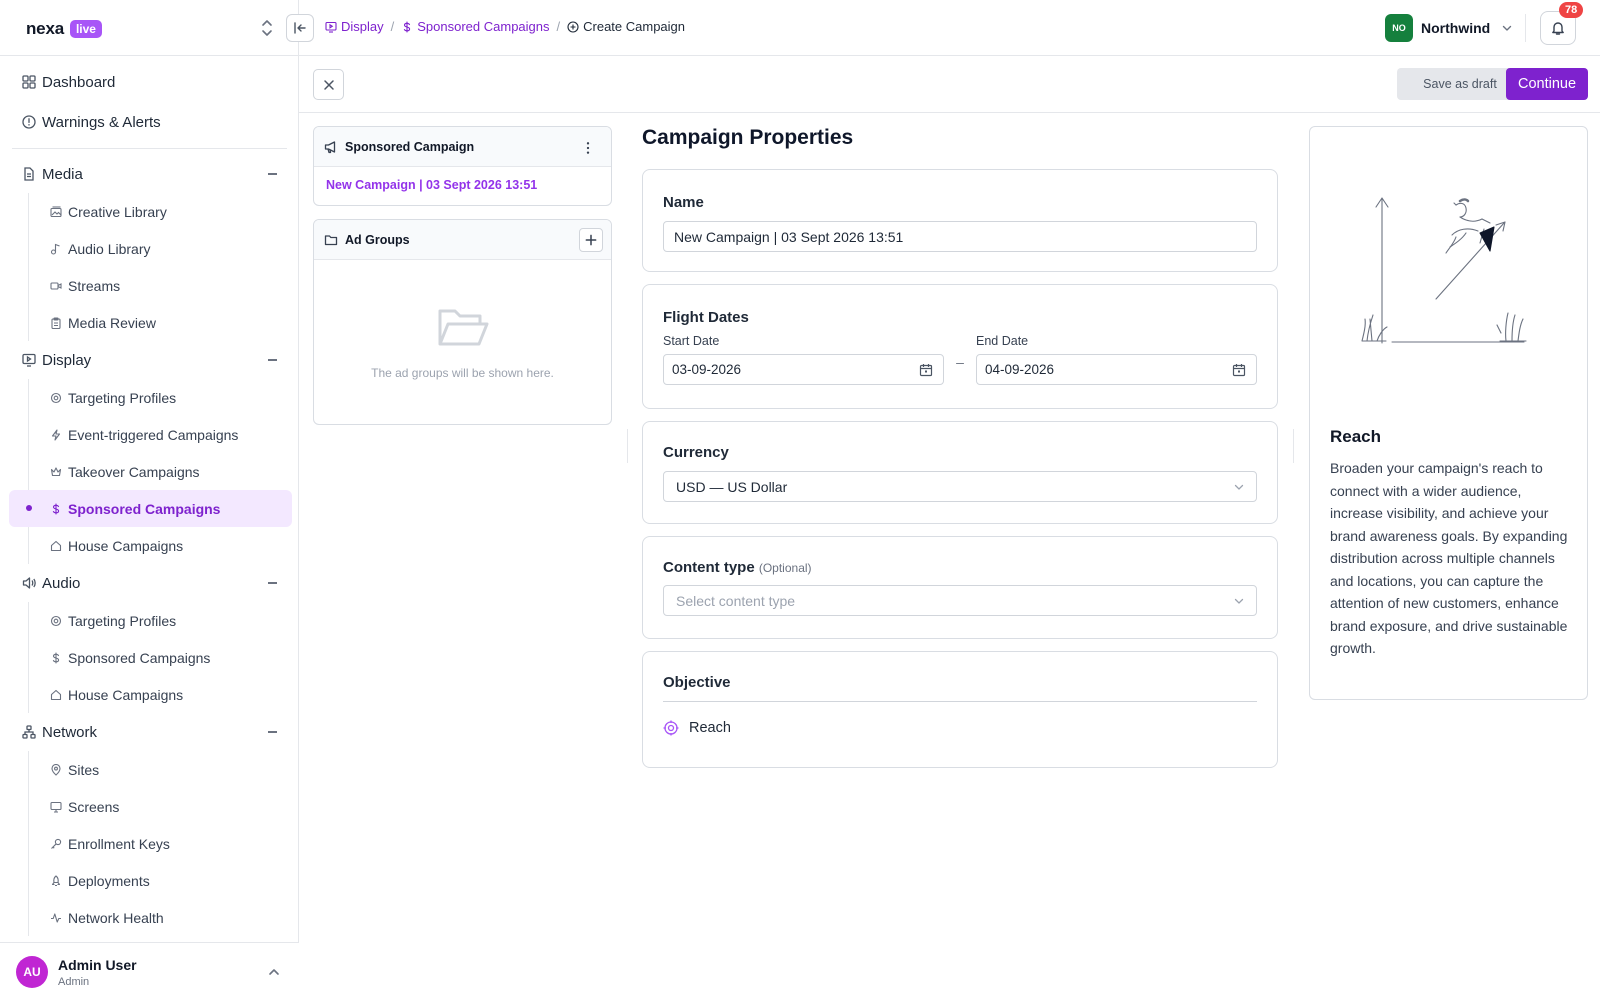 The image size is (1600, 1000). I want to click on sidebar-item-enrollment-keys: Enrollment Keys, so click(164, 843).